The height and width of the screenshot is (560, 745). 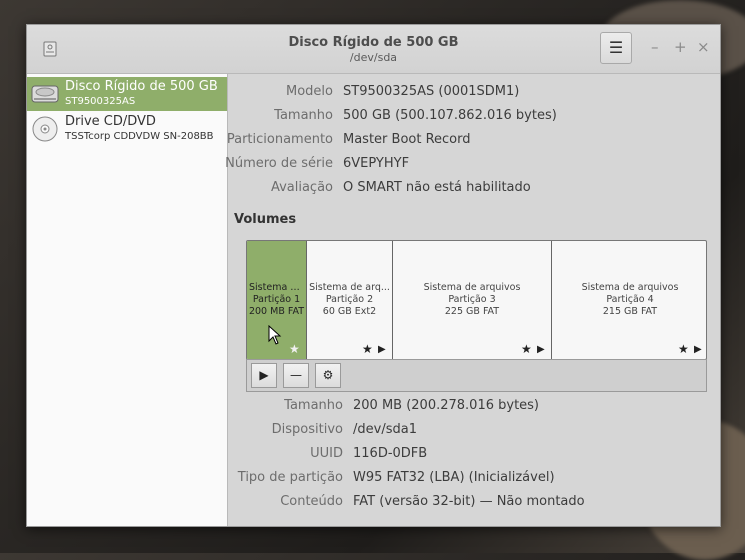 I want to click on titlebar: Disco Rígido de 500 GB /dev/sda ☰ – + ×, so click(x=373, y=49).